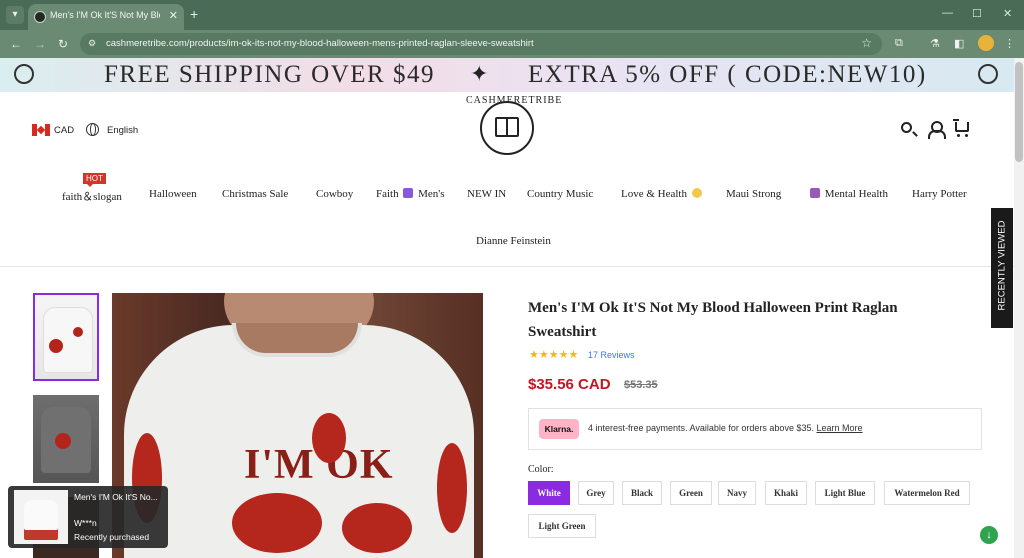 The width and height of the screenshot is (1024, 558). Describe the element at coordinates (15, 15) in the screenshot. I see `tab-search-button: ▾` at that location.